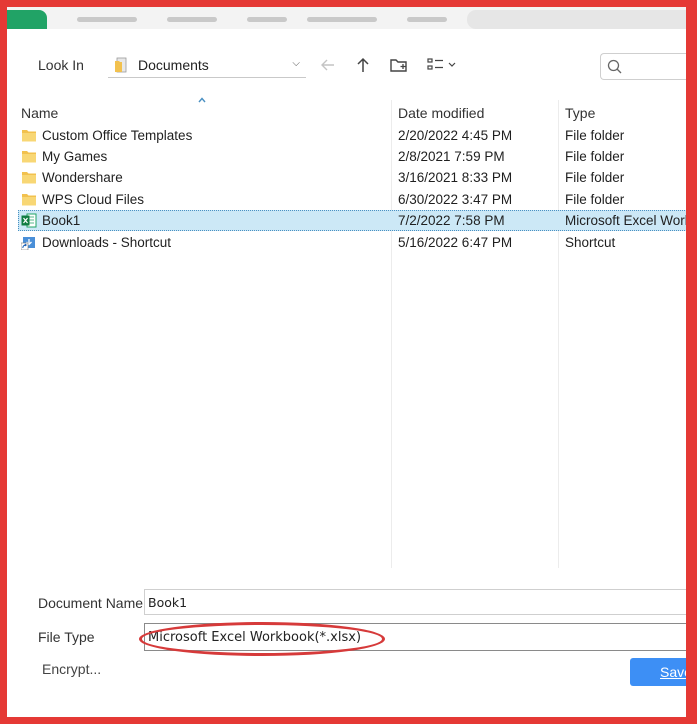 Image resolution: width=697 pixels, height=724 pixels. Describe the element at coordinates (451, 220) in the screenshot. I see `file-date: 7/2/2022 7:58 PM` at that location.